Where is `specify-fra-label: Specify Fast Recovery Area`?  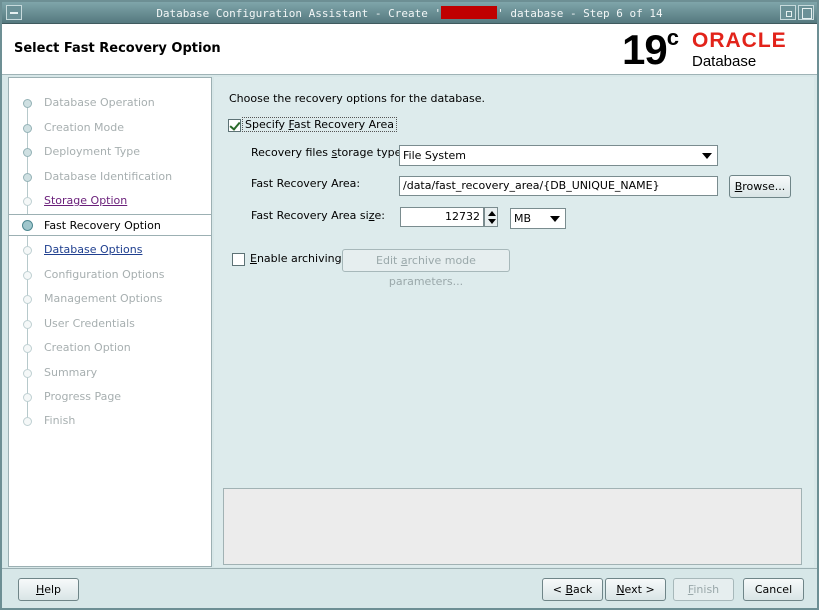 specify-fra-label: Specify Fast Recovery Area is located at coordinates (319, 124).